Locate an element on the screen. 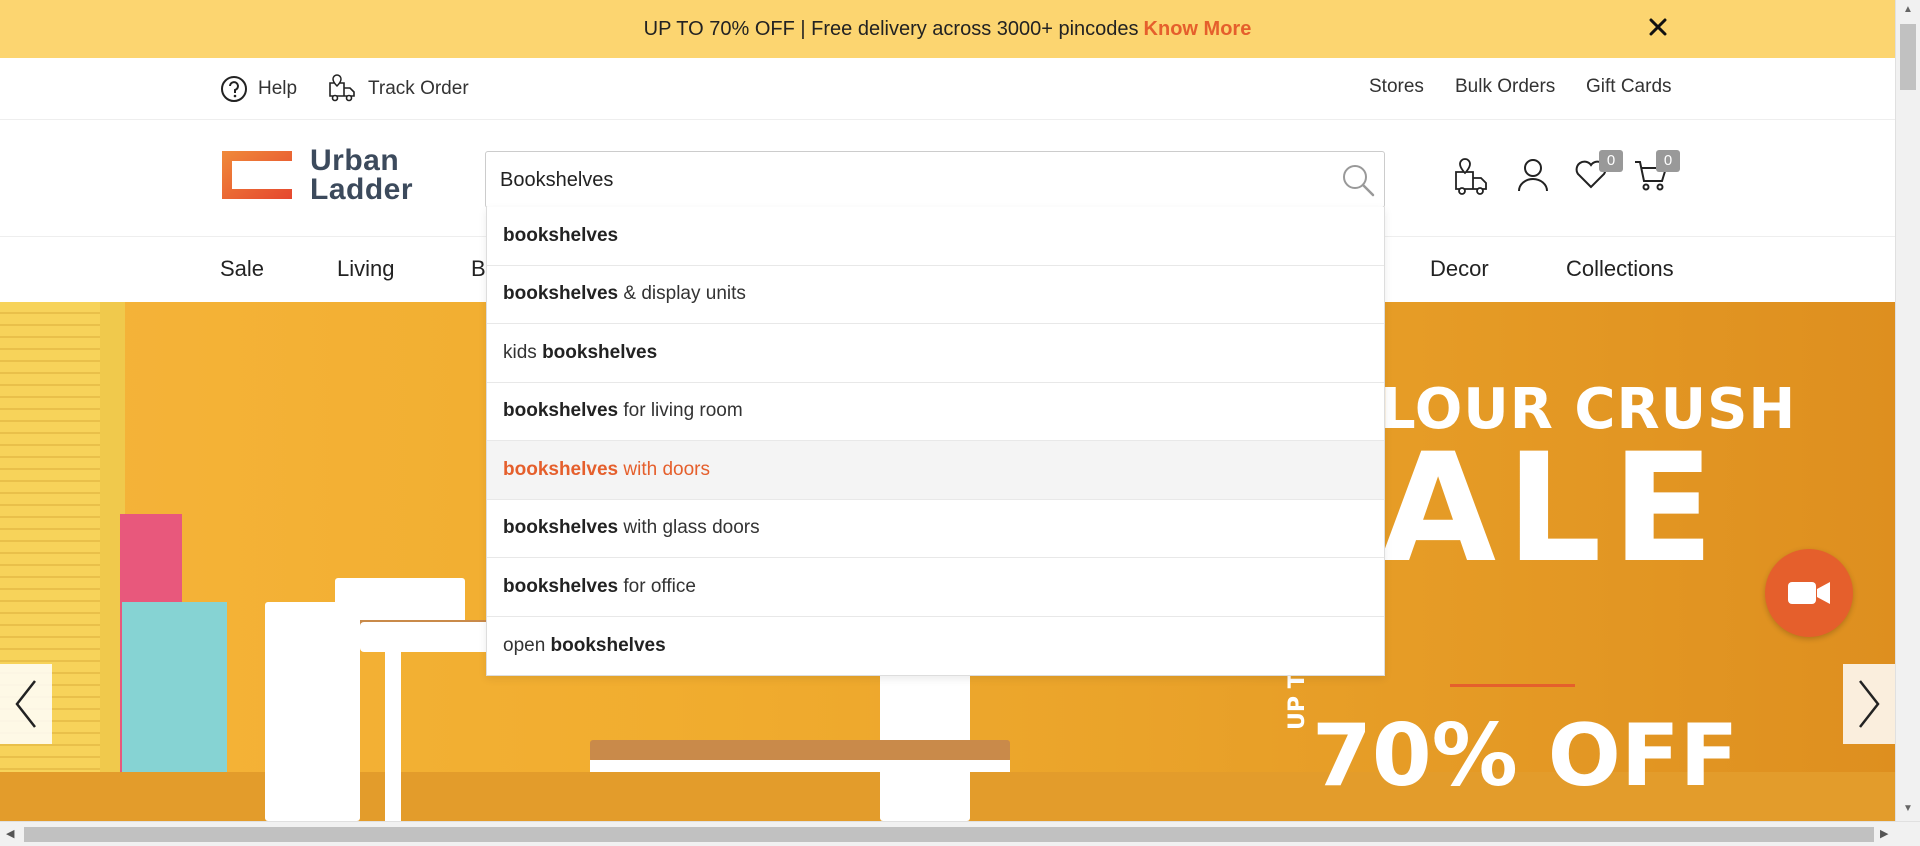 The width and height of the screenshot is (1920, 846). track-order-link: Track Order is located at coordinates (397, 89).